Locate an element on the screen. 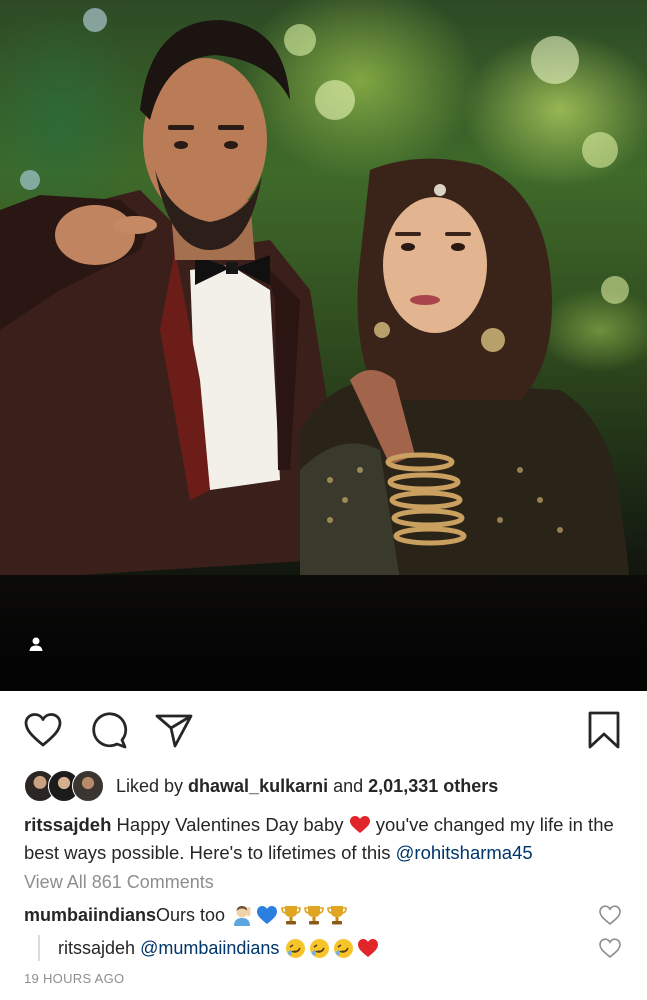  comment-emojis is located at coordinates (289, 915).